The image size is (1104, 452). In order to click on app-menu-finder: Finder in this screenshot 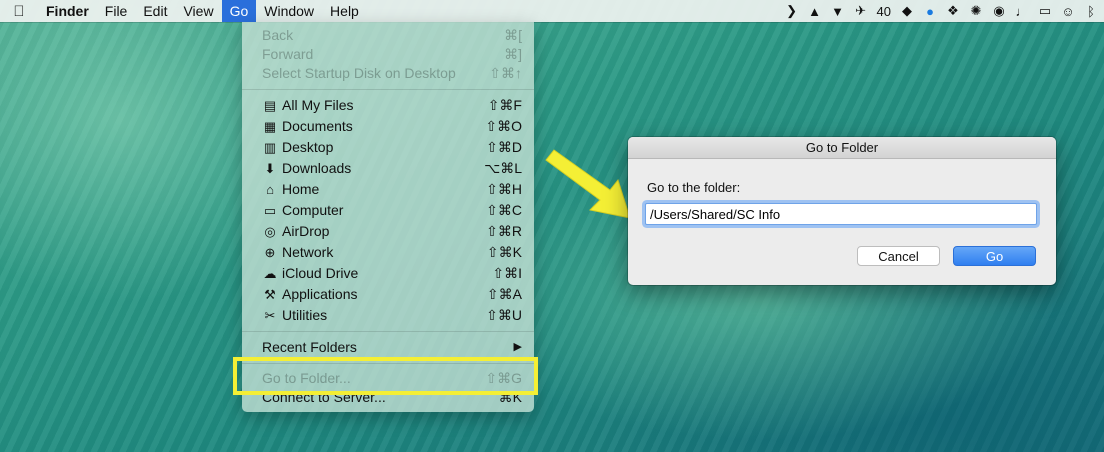, I will do `click(67, 11)`.